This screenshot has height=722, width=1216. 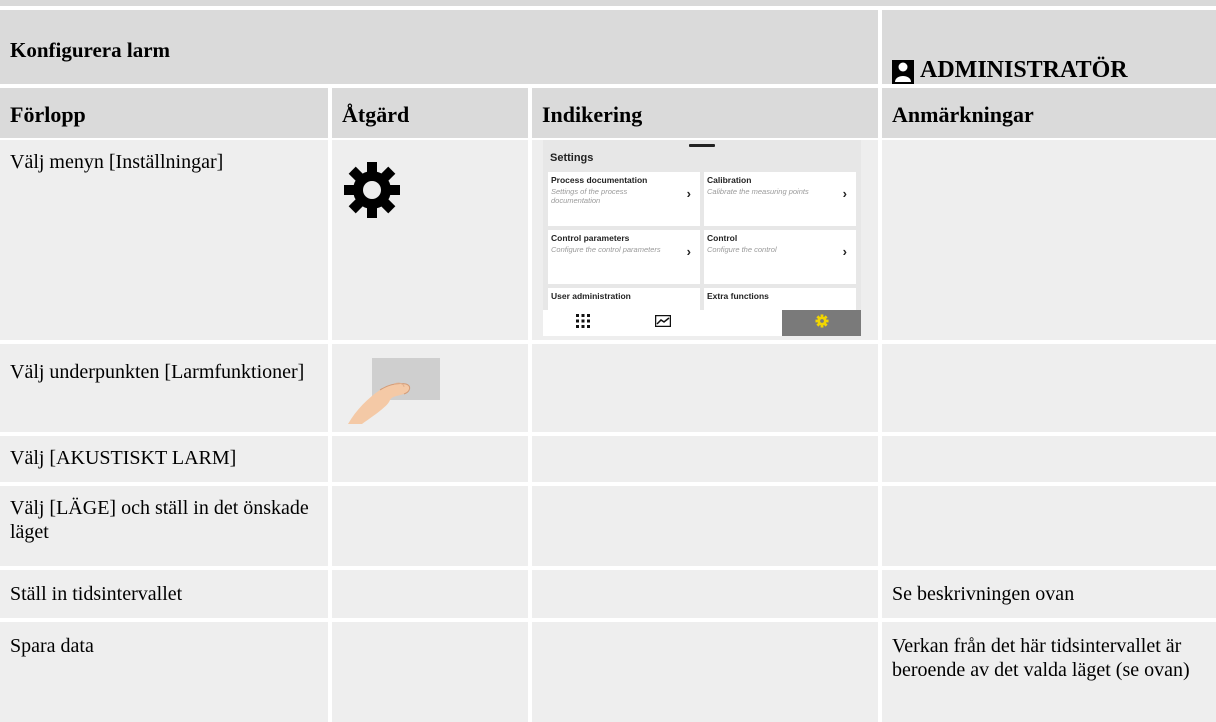 I want to click on tile-user-administration: User administration, so click(x=624, y=299).